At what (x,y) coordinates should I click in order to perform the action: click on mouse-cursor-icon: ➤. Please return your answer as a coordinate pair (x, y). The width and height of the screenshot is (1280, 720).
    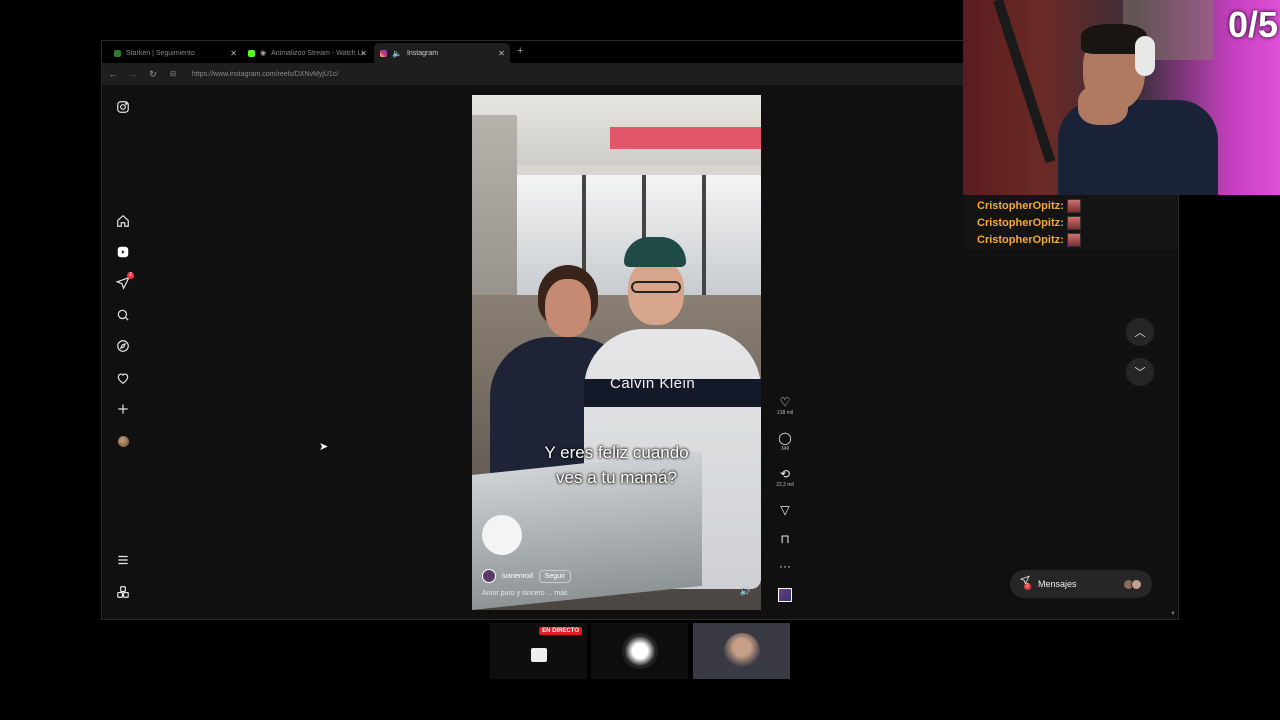
    Looking at the image, I should click on (324, 447).